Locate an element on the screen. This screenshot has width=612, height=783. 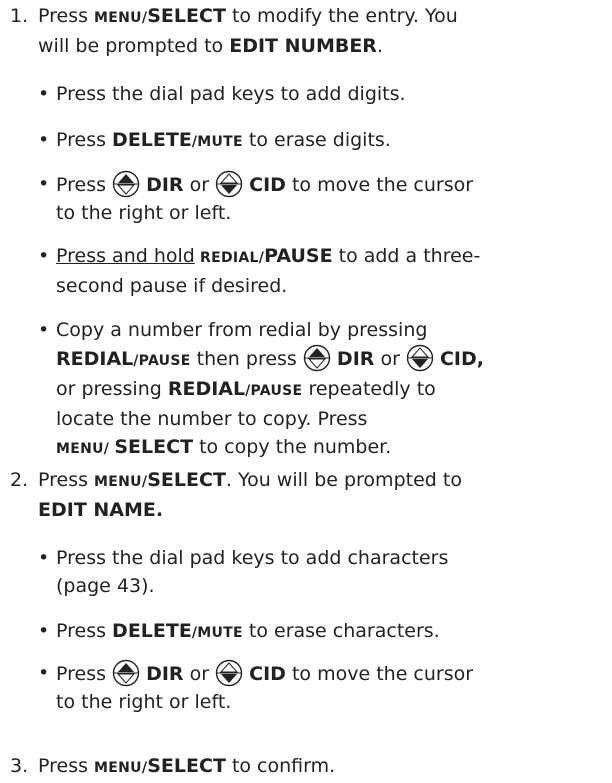
text: locate the number to copy. Press is located at coordinates (212, 419).